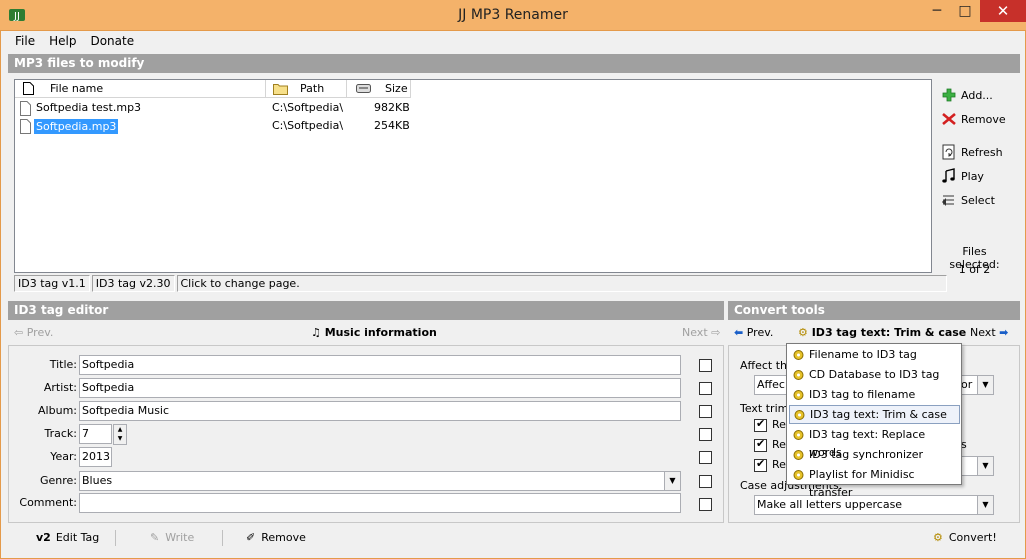 This screenshot has height=559, width=1026. Describe the element at coordinates (949, 95) in the screenshot. I see `plus-icon` at that location.